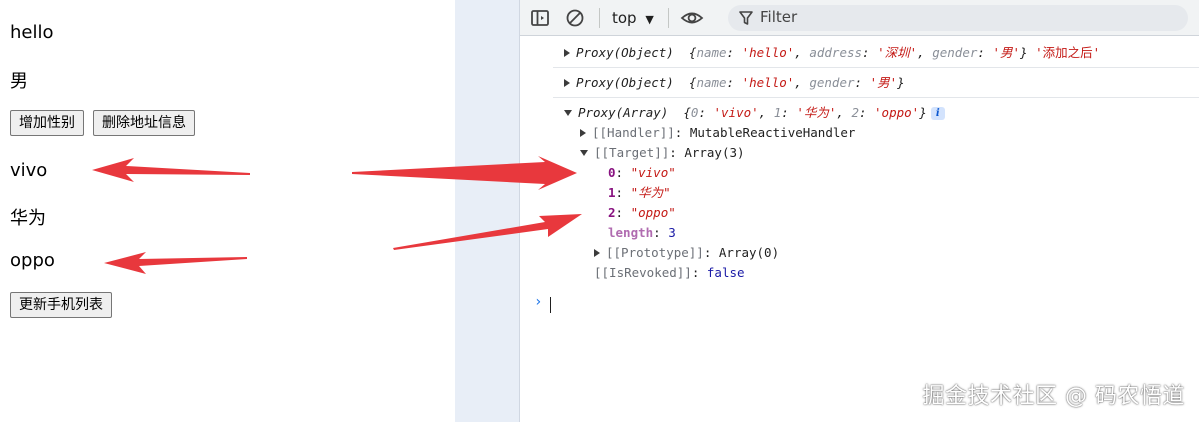  What do you see at coordinates (686, 253) in the screenshot?
I see `prototype-row: [[Prototype]]: Array(0)` at bounding box center [686, 253].